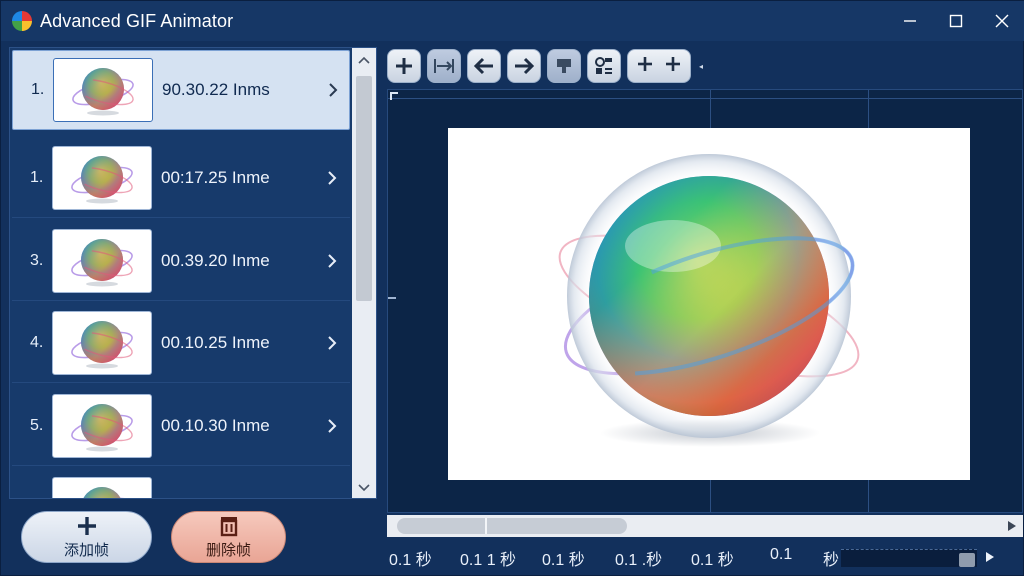 The image size is (1024, 576). I want to click on previous-frame-button, so click(484, 66).